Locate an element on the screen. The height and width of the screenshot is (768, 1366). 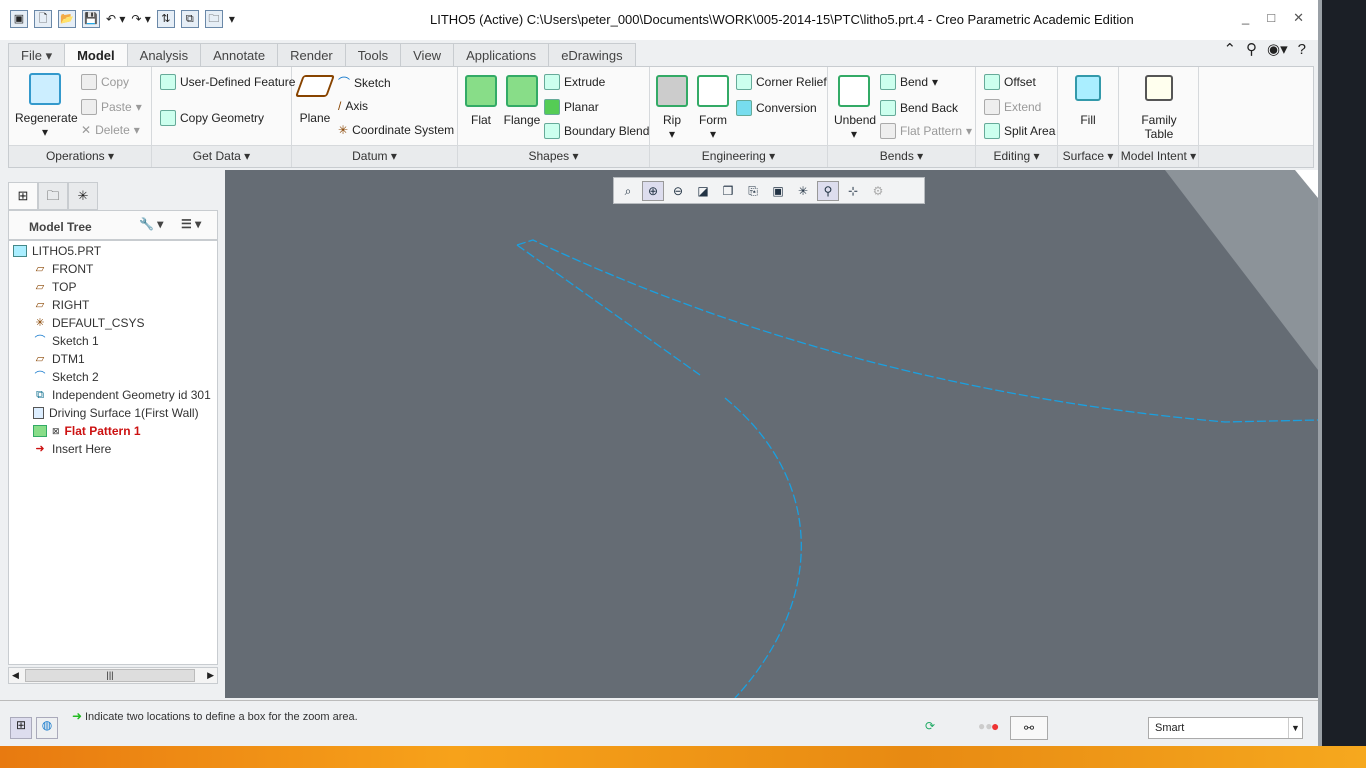
flat-button: Flat is located at coordinates (481, 101).